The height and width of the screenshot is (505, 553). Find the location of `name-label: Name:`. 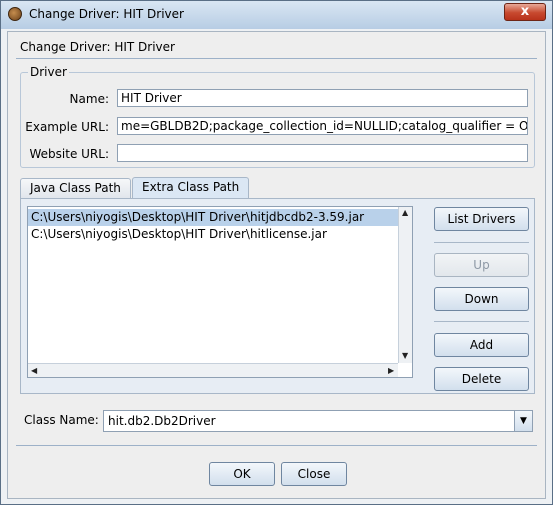

name-label: Name: is located at coordinates (89, 99).